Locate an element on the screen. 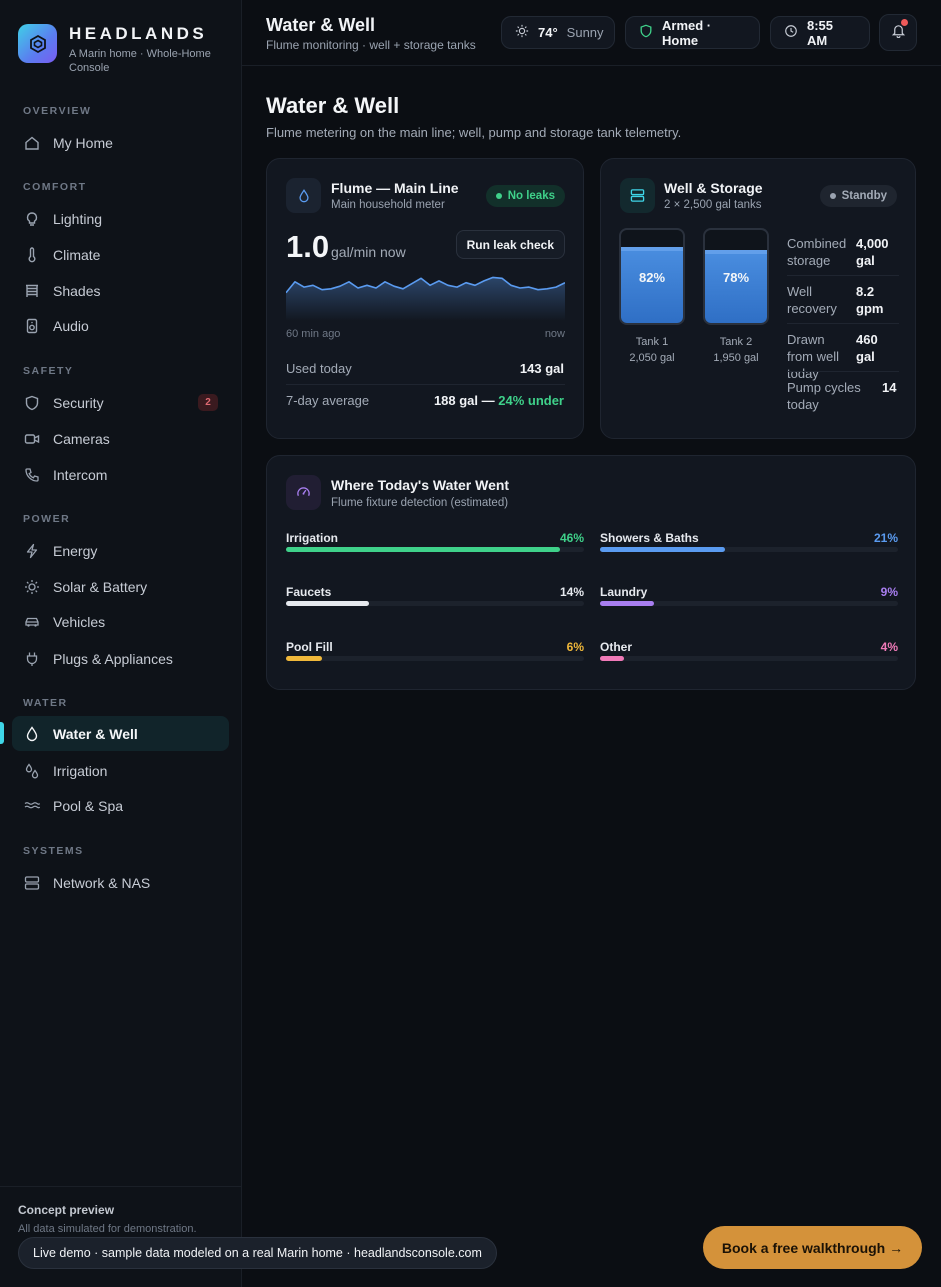 The height and width of the screenshot is (1287, 941). security-status: Armed · Home is located at coordinates (687, 32).